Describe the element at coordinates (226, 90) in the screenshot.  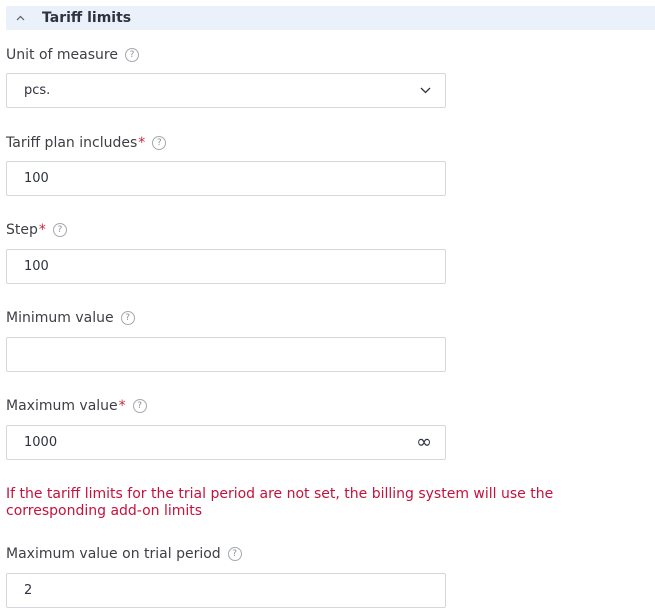
I see `unit-of-measure-select: pcs.` at that location.